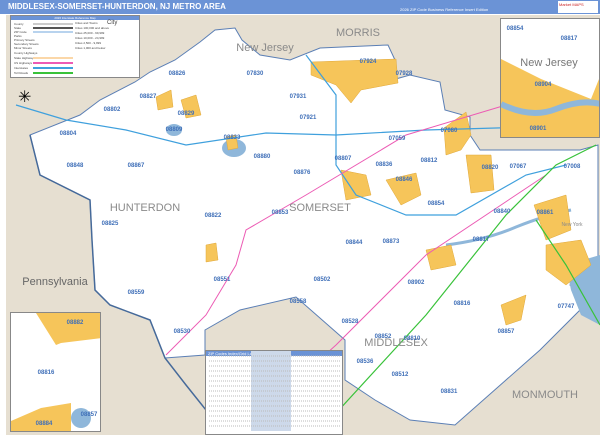 The image size is (600, 435). Describe the element at coordinates (174, 130) in the screenshot. I see `zip-label: 08809` at that location.